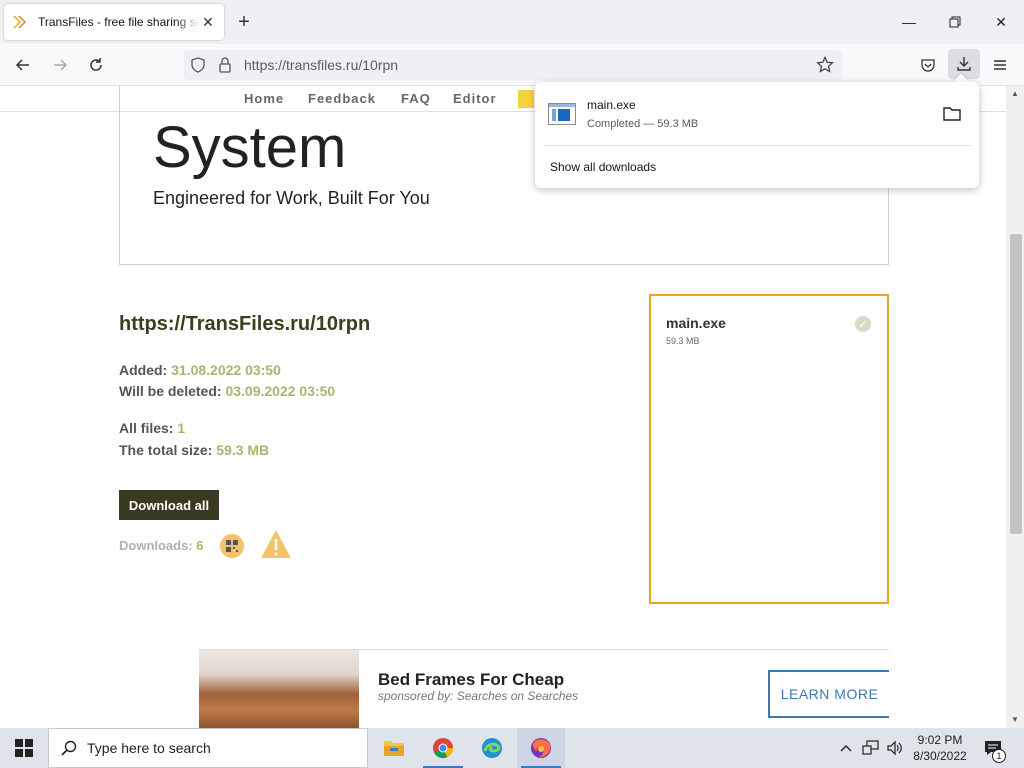  What do you see at coordinates (156, 545) in the screenshot?
I see `downloads-label: Downloads:` at bounding box center [156, 545].